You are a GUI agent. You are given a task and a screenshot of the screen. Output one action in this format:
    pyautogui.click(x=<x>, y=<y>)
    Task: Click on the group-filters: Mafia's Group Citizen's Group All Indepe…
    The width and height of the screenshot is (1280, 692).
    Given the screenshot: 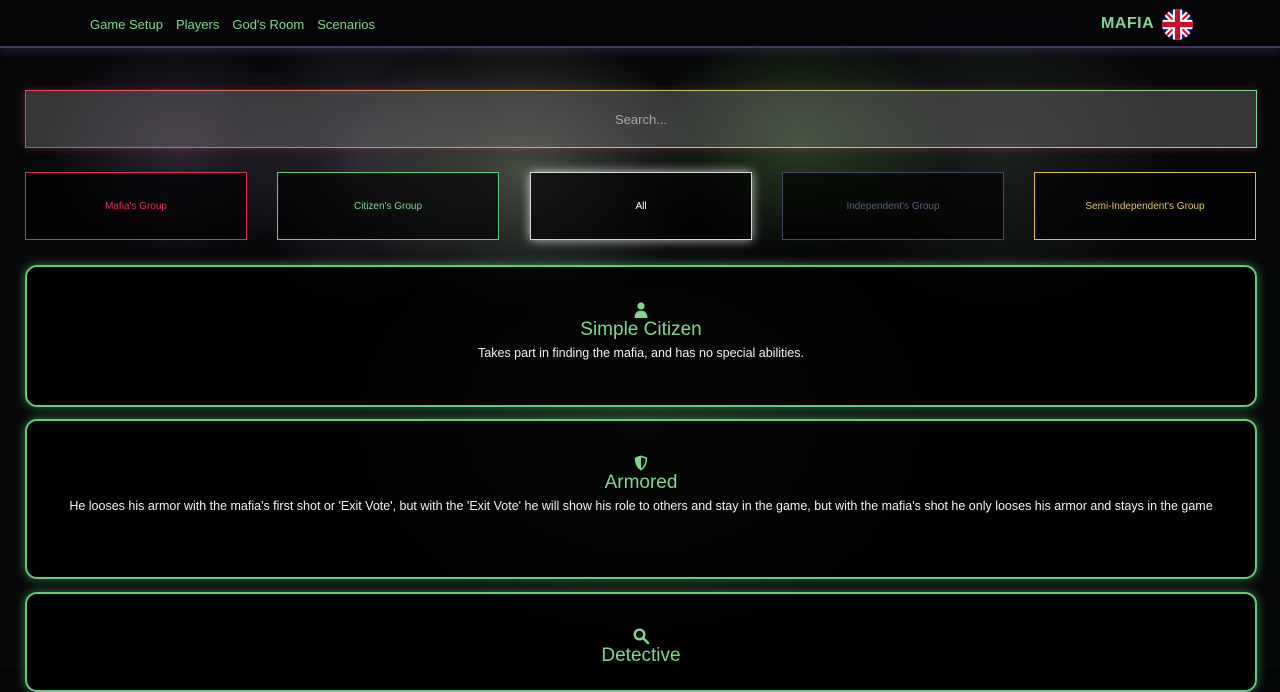 What is the action you would take?
    pyautogui.click(x=641, y=206)
    